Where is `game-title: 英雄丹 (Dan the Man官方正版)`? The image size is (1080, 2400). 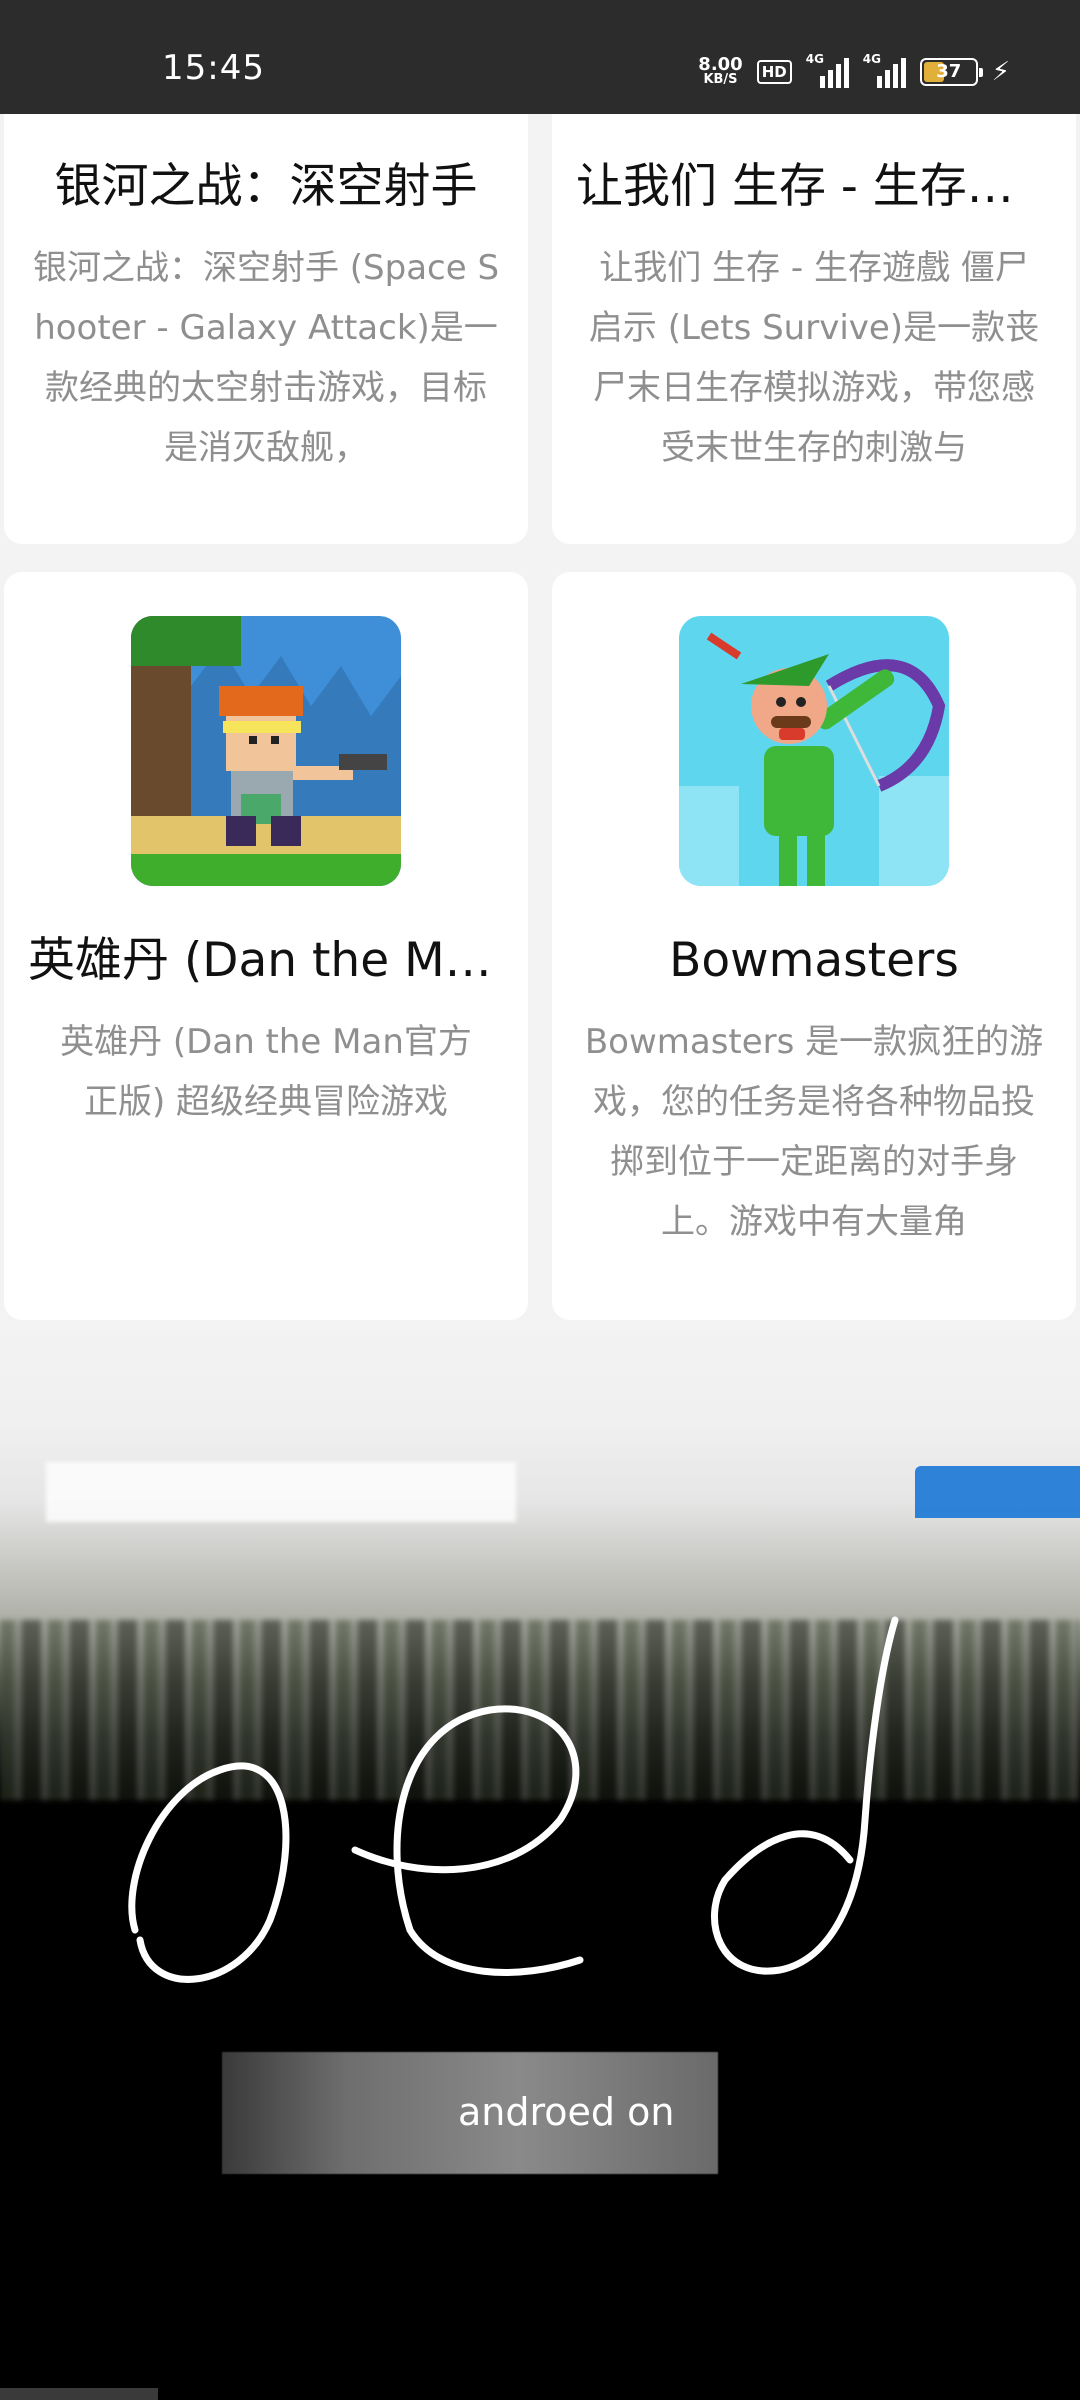
game-title: 英雄丹 (Dan the Man官方正版) is located at coordinates (266, 960).